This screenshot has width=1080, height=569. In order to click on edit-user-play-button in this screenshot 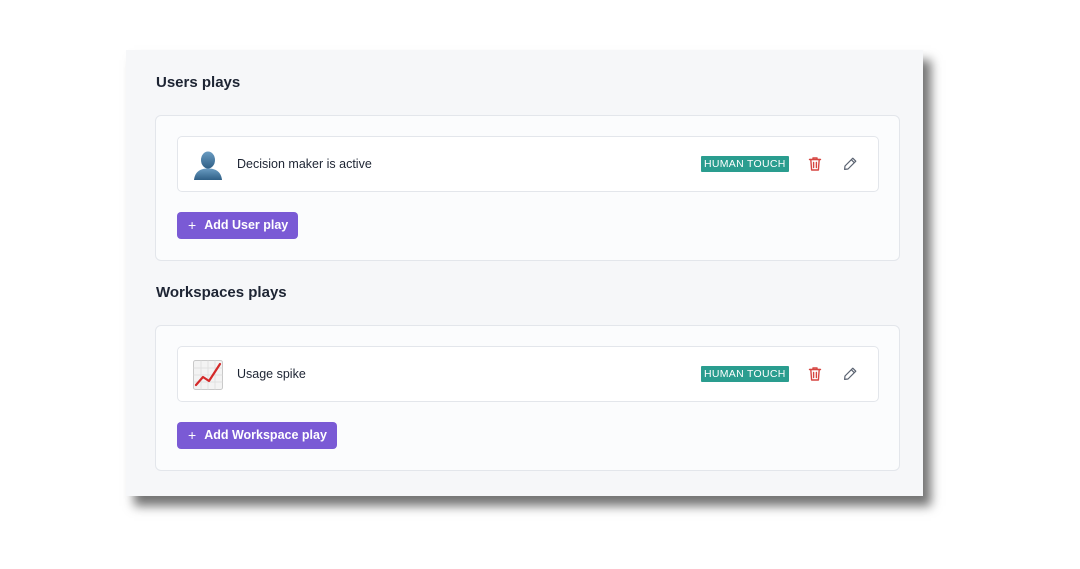, I will do `click(850, 164)`.